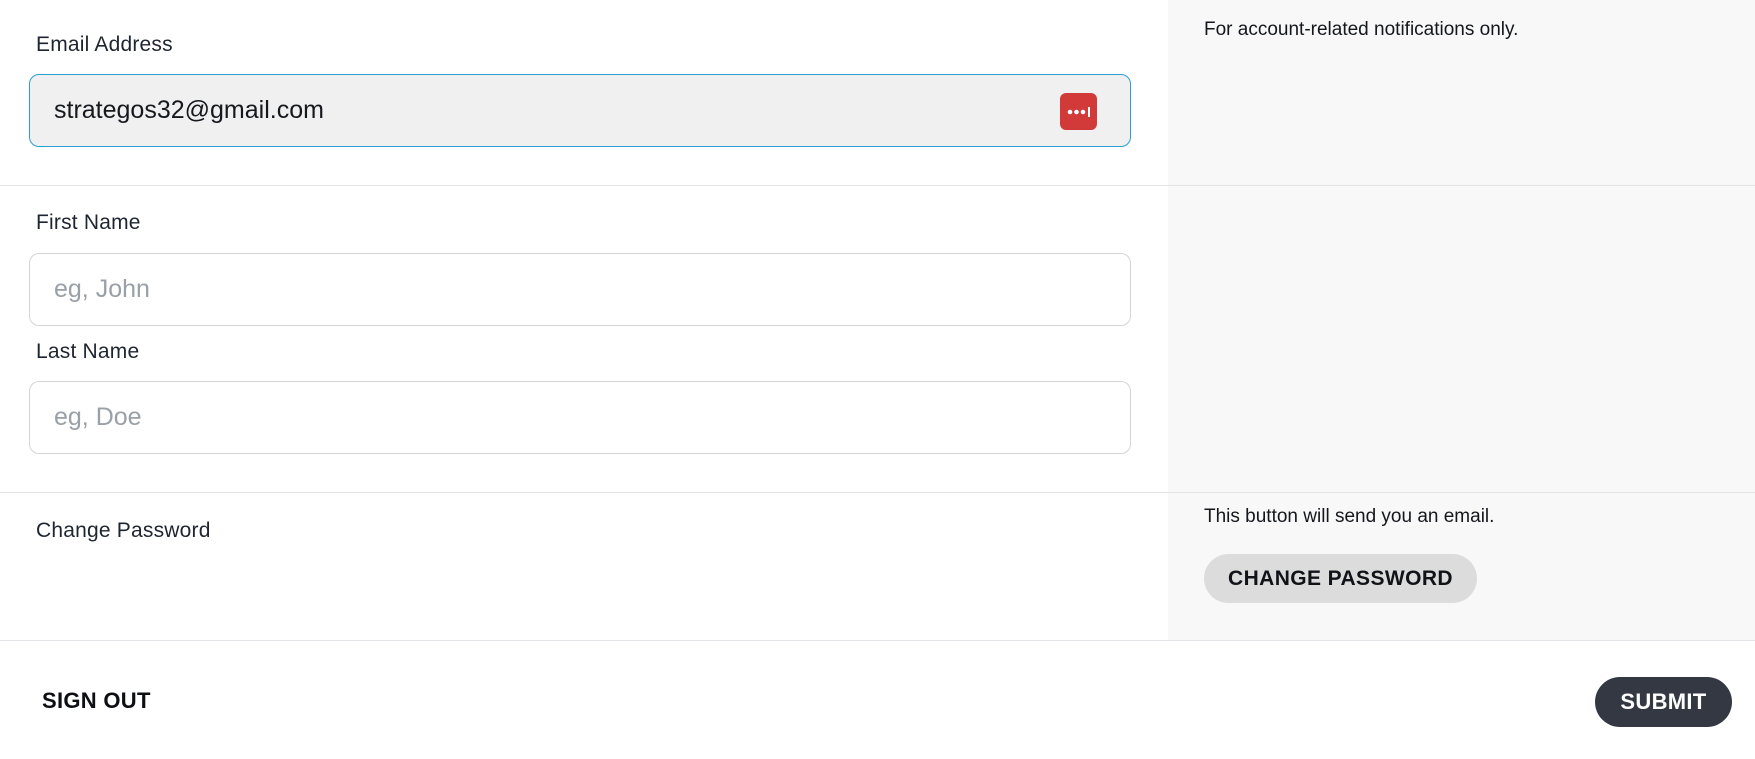  What do you see at coordinates (1663, 702) in the screenshot?
I see `submit-button: SUBMIT` at bounding box center [1663, 702].